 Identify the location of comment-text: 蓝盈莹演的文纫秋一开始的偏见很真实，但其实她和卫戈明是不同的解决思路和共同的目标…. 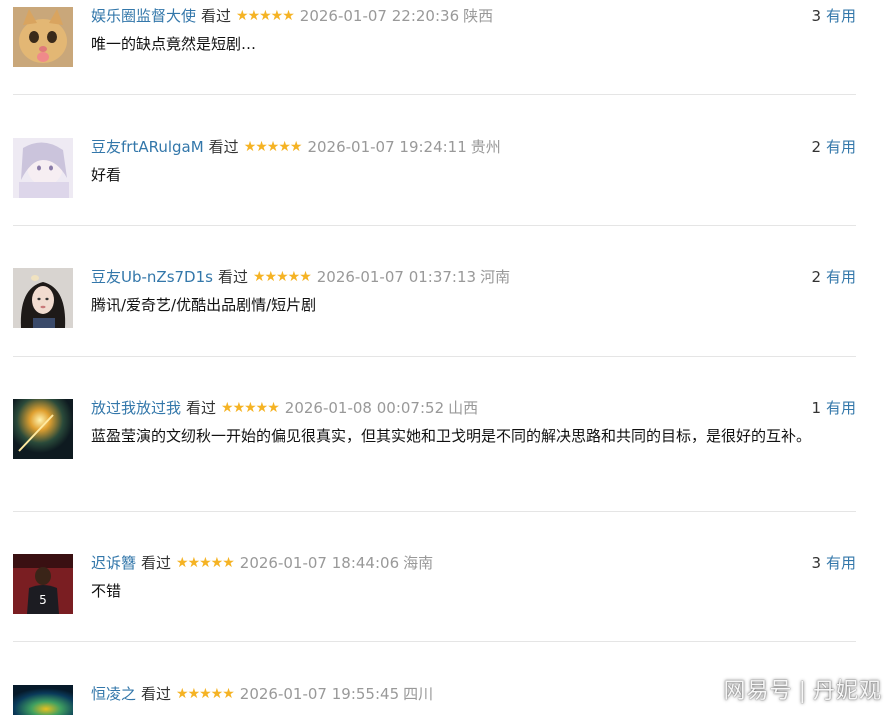
(451, 436).